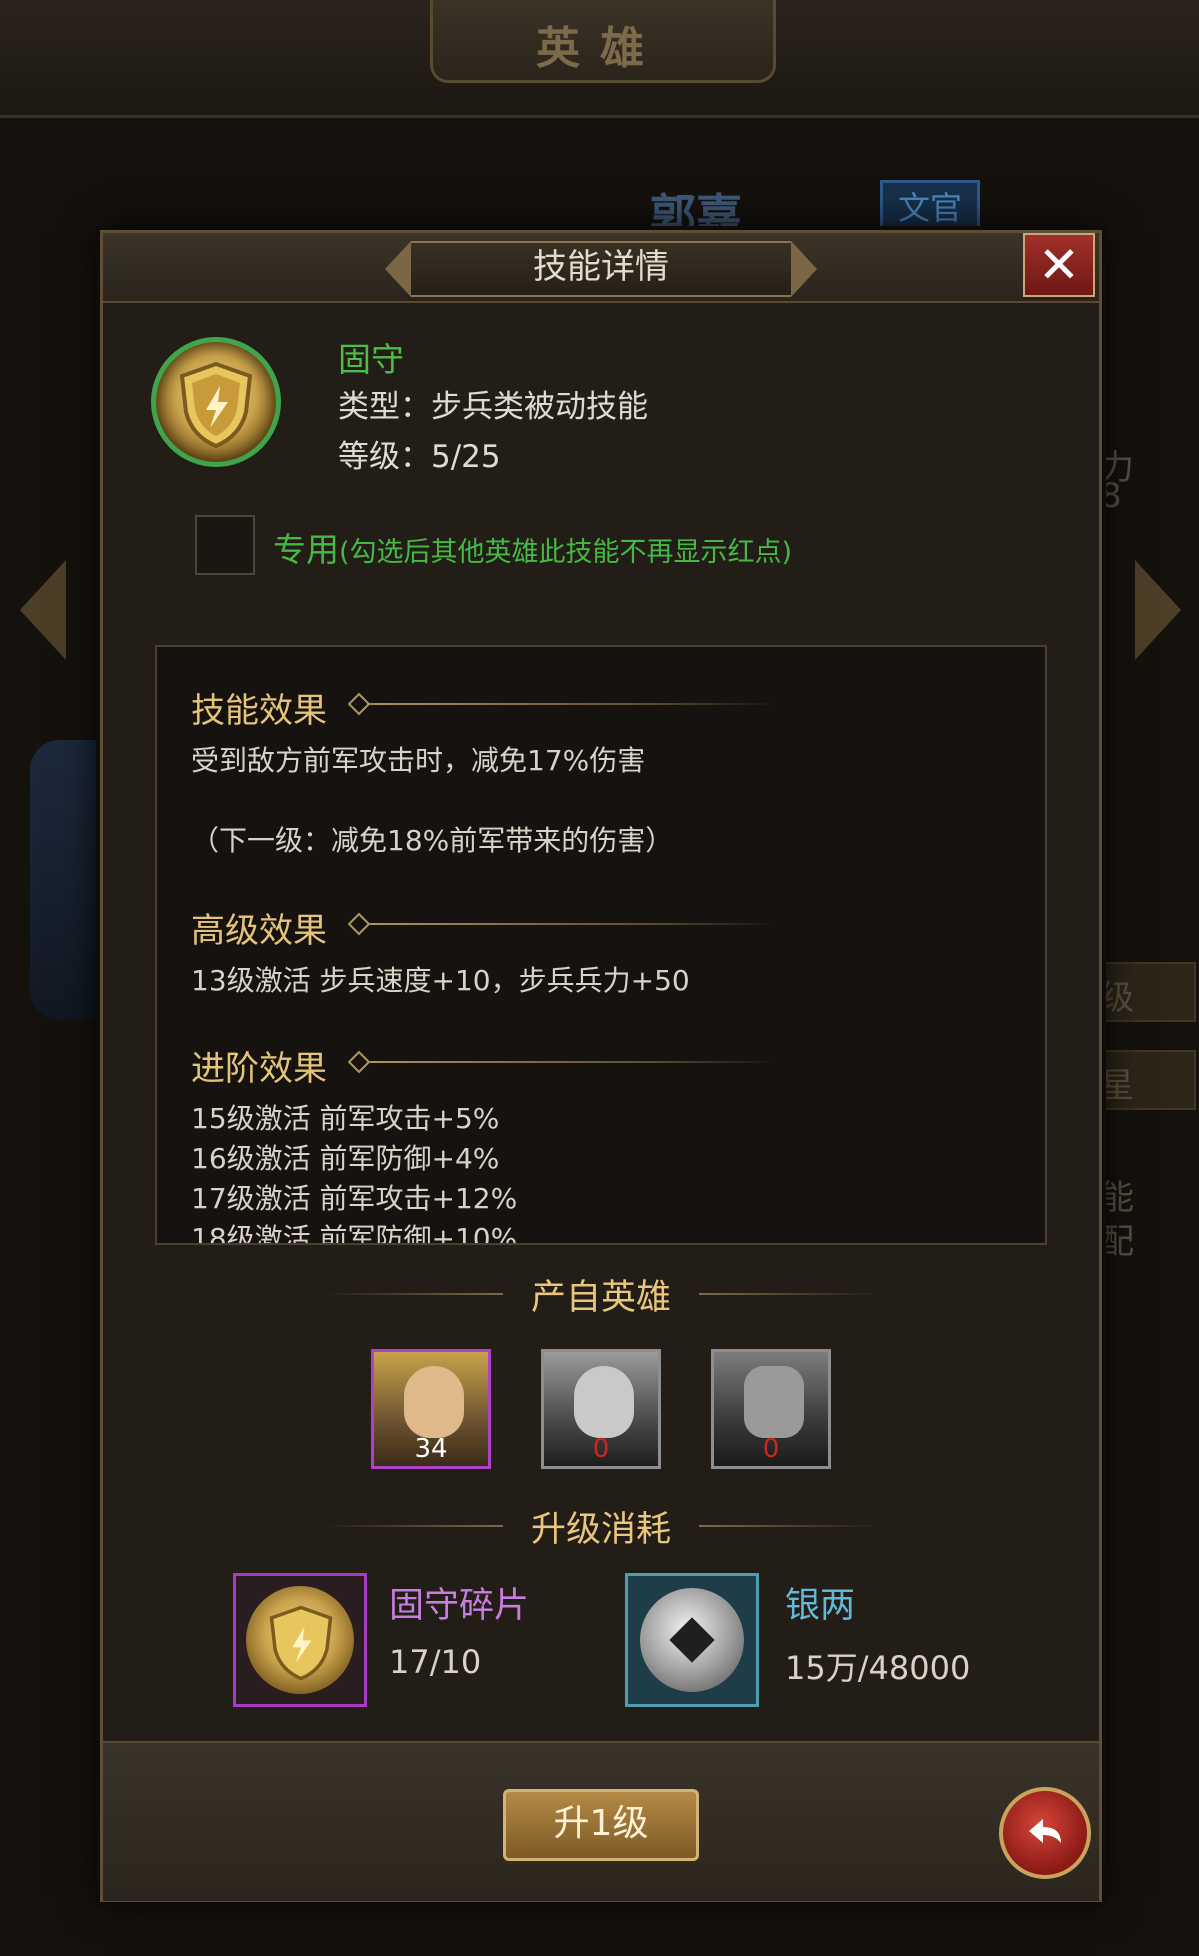  I want to click on skill-type-label: 类型：, so click(384, 407).